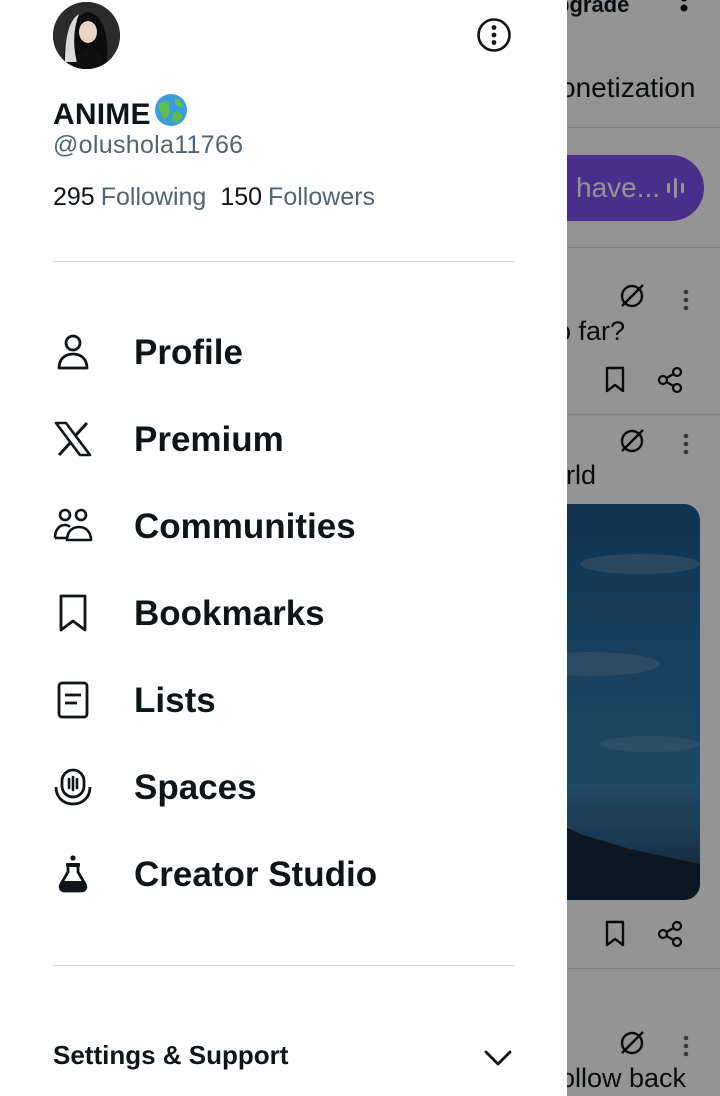 Image resolution: width=720 pixels, height=1096 pixels. What do you see at coordinates (245, 526) in the screenshot?
I see `nav-item-label: Communities` at bounding box center [245, 526].